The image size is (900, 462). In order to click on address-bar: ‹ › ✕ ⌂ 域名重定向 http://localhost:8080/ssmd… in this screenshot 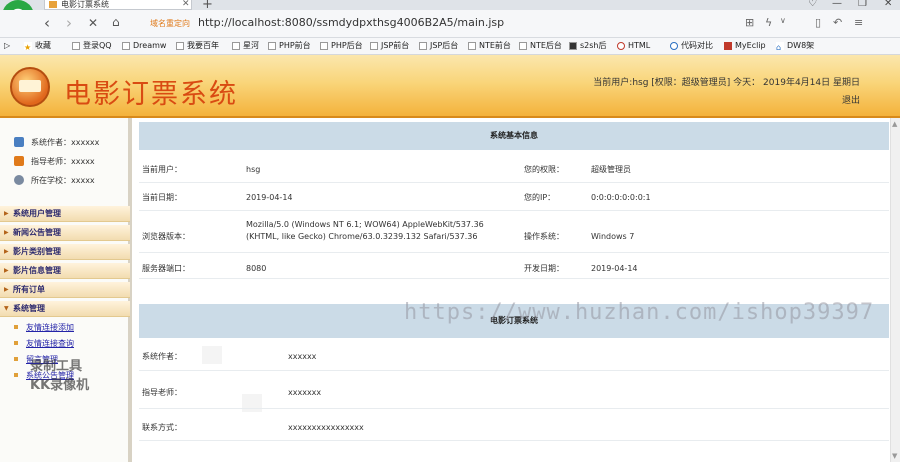, I will do `click(450, 24)`.